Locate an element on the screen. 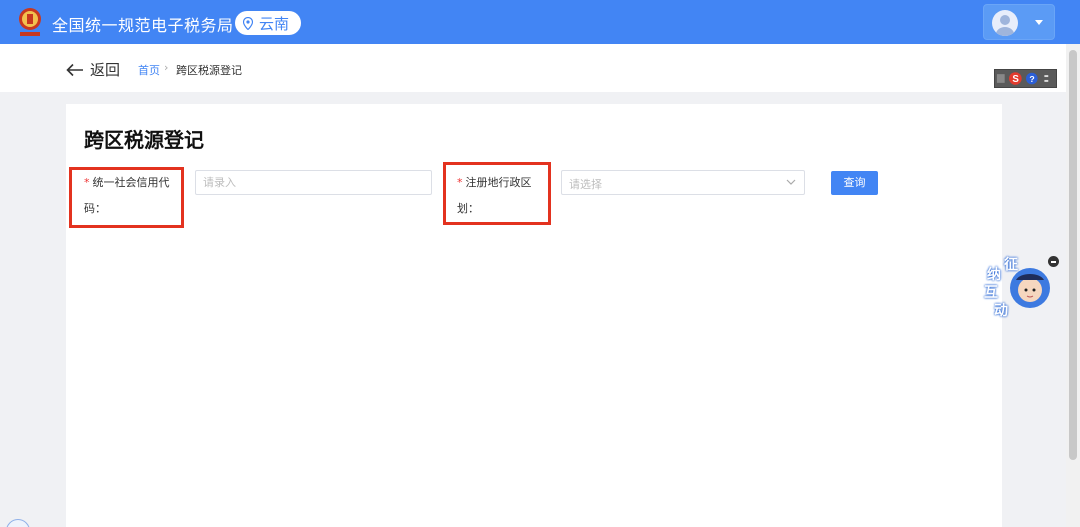  back-button: 返回 is located at coordinates (93, 69).